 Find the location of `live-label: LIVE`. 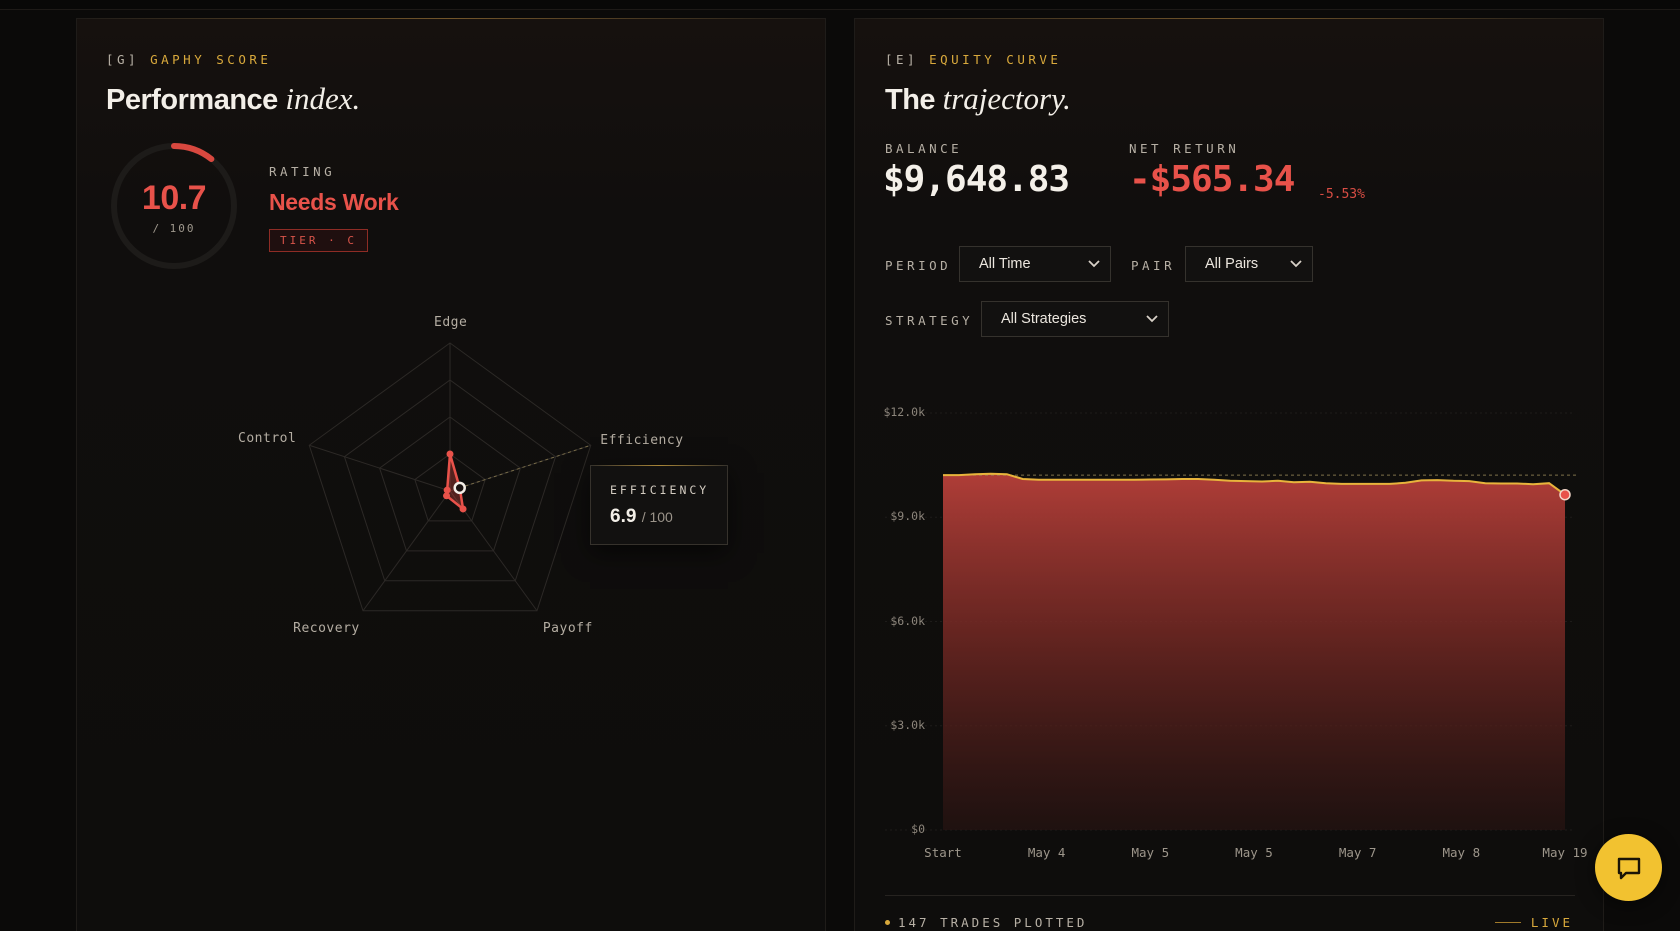

live-label: LIVE is located at coordinates (1551, 922).